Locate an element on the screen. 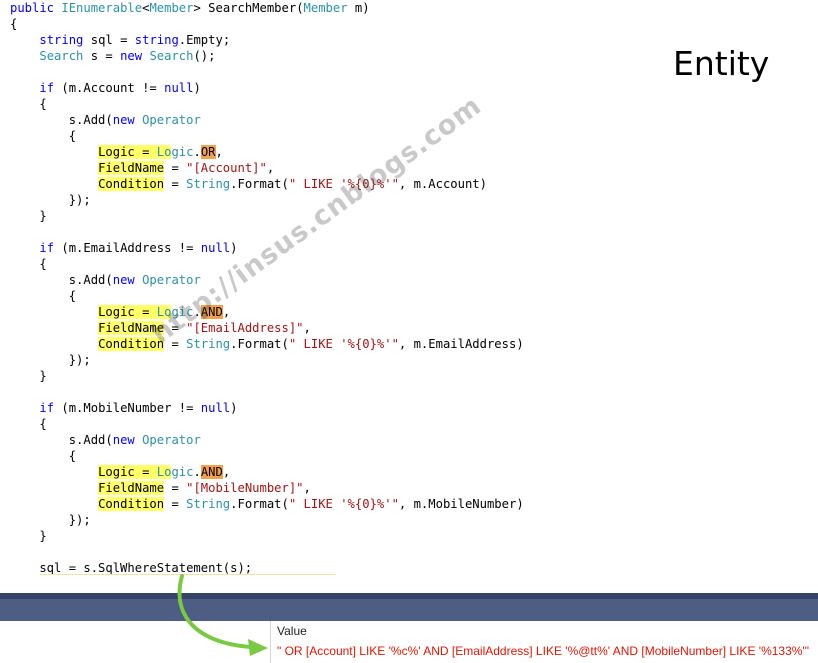 Image resolution: width=818 pixels, height=663 pixels. code-line: if (m.MobileNumber != null) is located at coordinates (124, 408).